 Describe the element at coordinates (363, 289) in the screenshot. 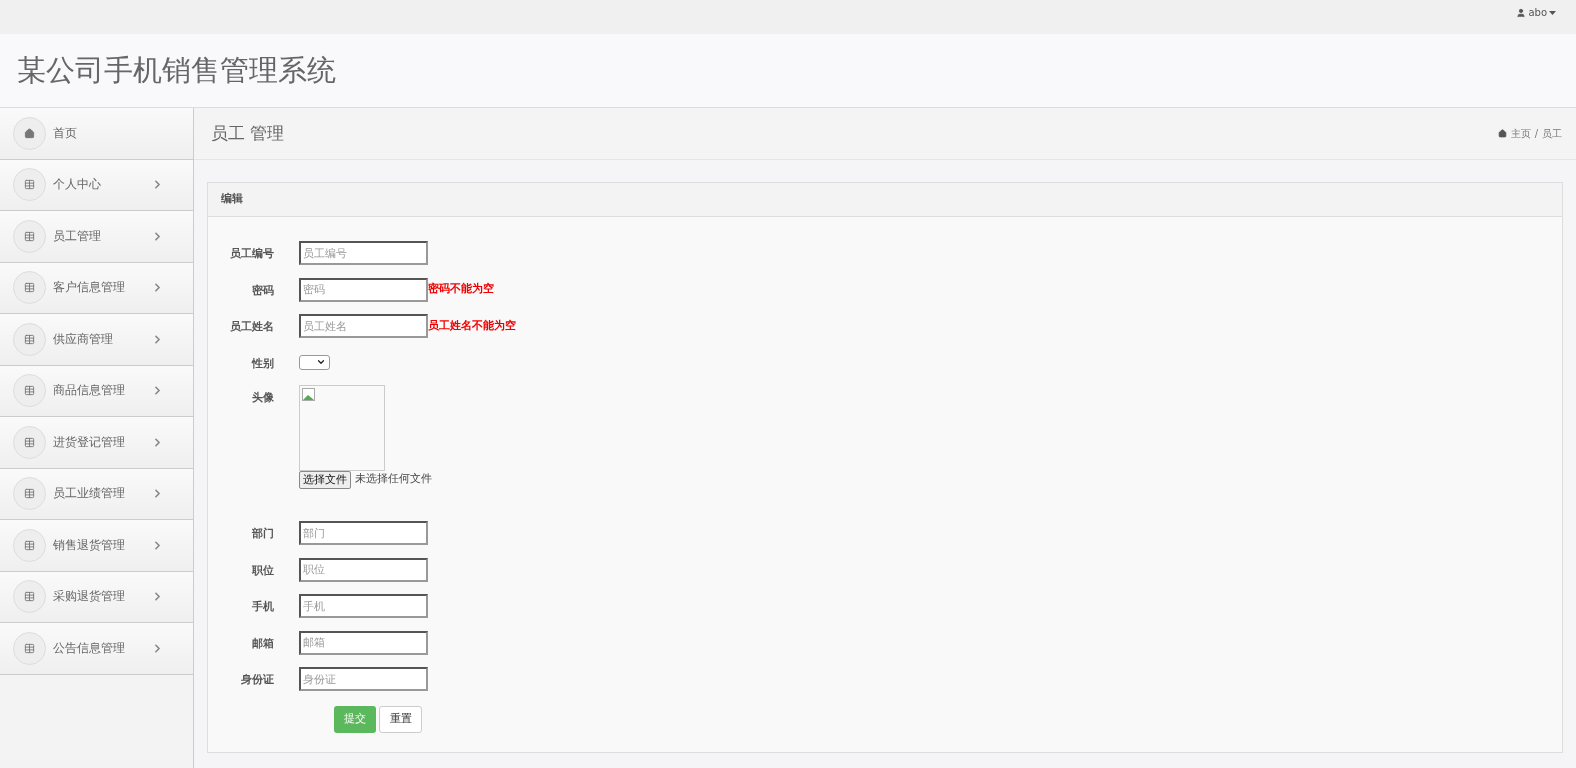

I see `text-field: 密码` at that location.